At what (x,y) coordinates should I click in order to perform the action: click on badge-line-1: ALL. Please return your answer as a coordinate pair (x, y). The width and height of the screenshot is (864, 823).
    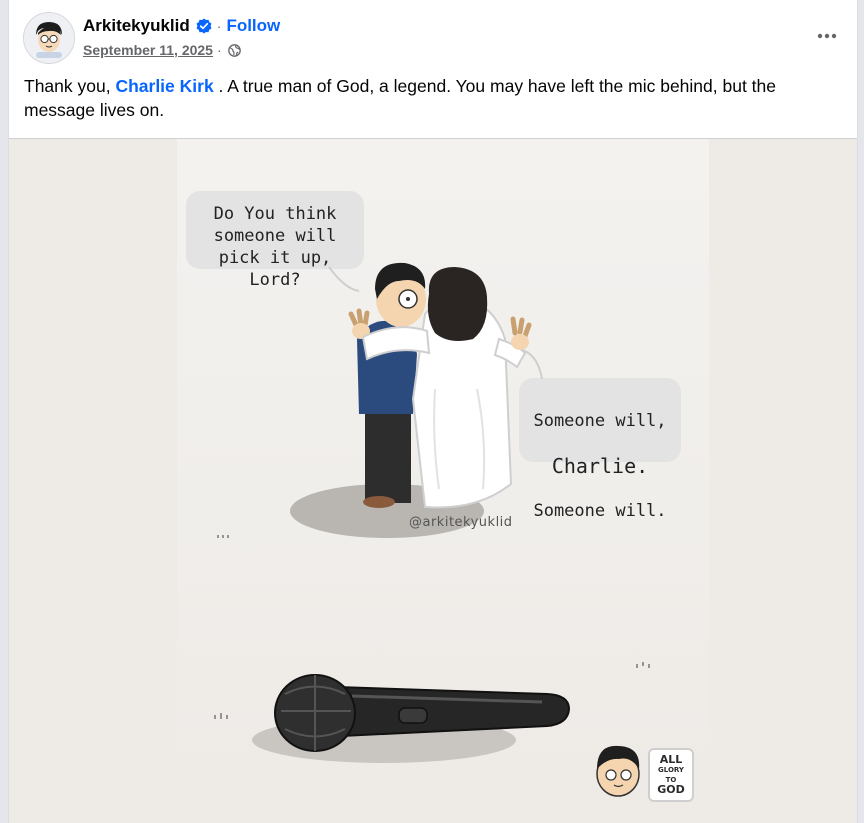
    Looking at the image, I should click on (671, 759).